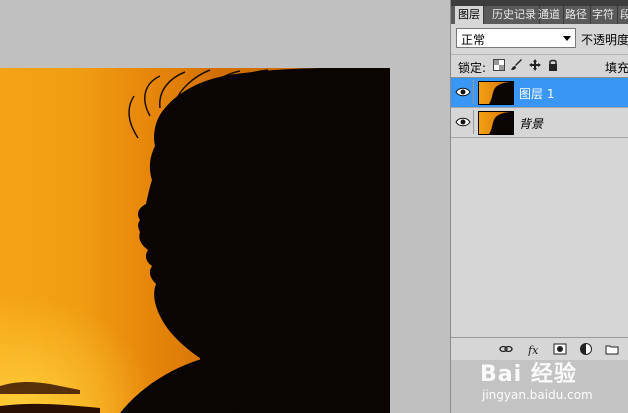  What do you see at coordinates (537, 94) in the screenshot?
I see `layer-name: 图层 1` at bounding box center [537, 94].